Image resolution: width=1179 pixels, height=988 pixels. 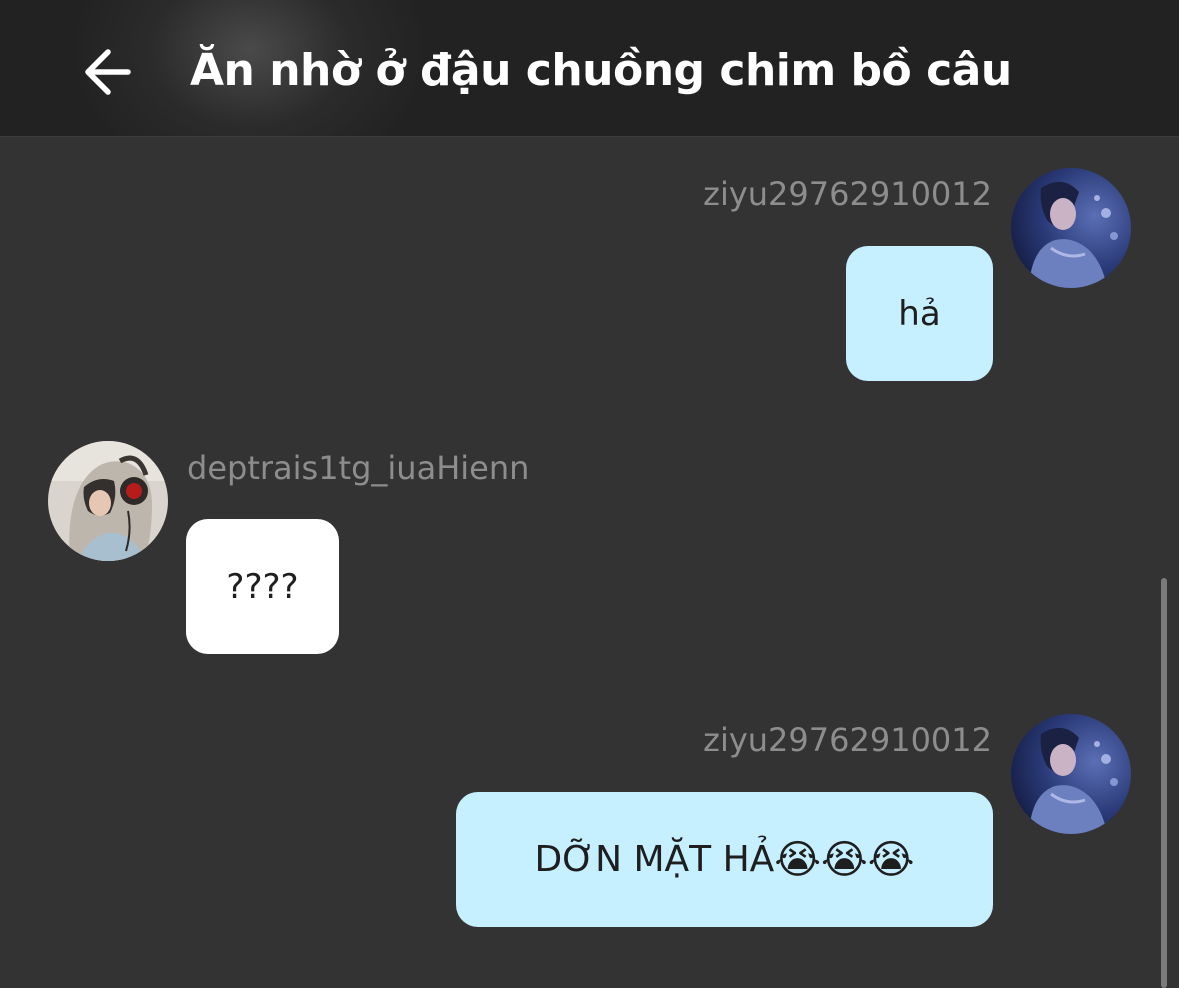 I want to click on message-sender-name: deptrais1tg_iuaHienn, so click(x=358, y=468).